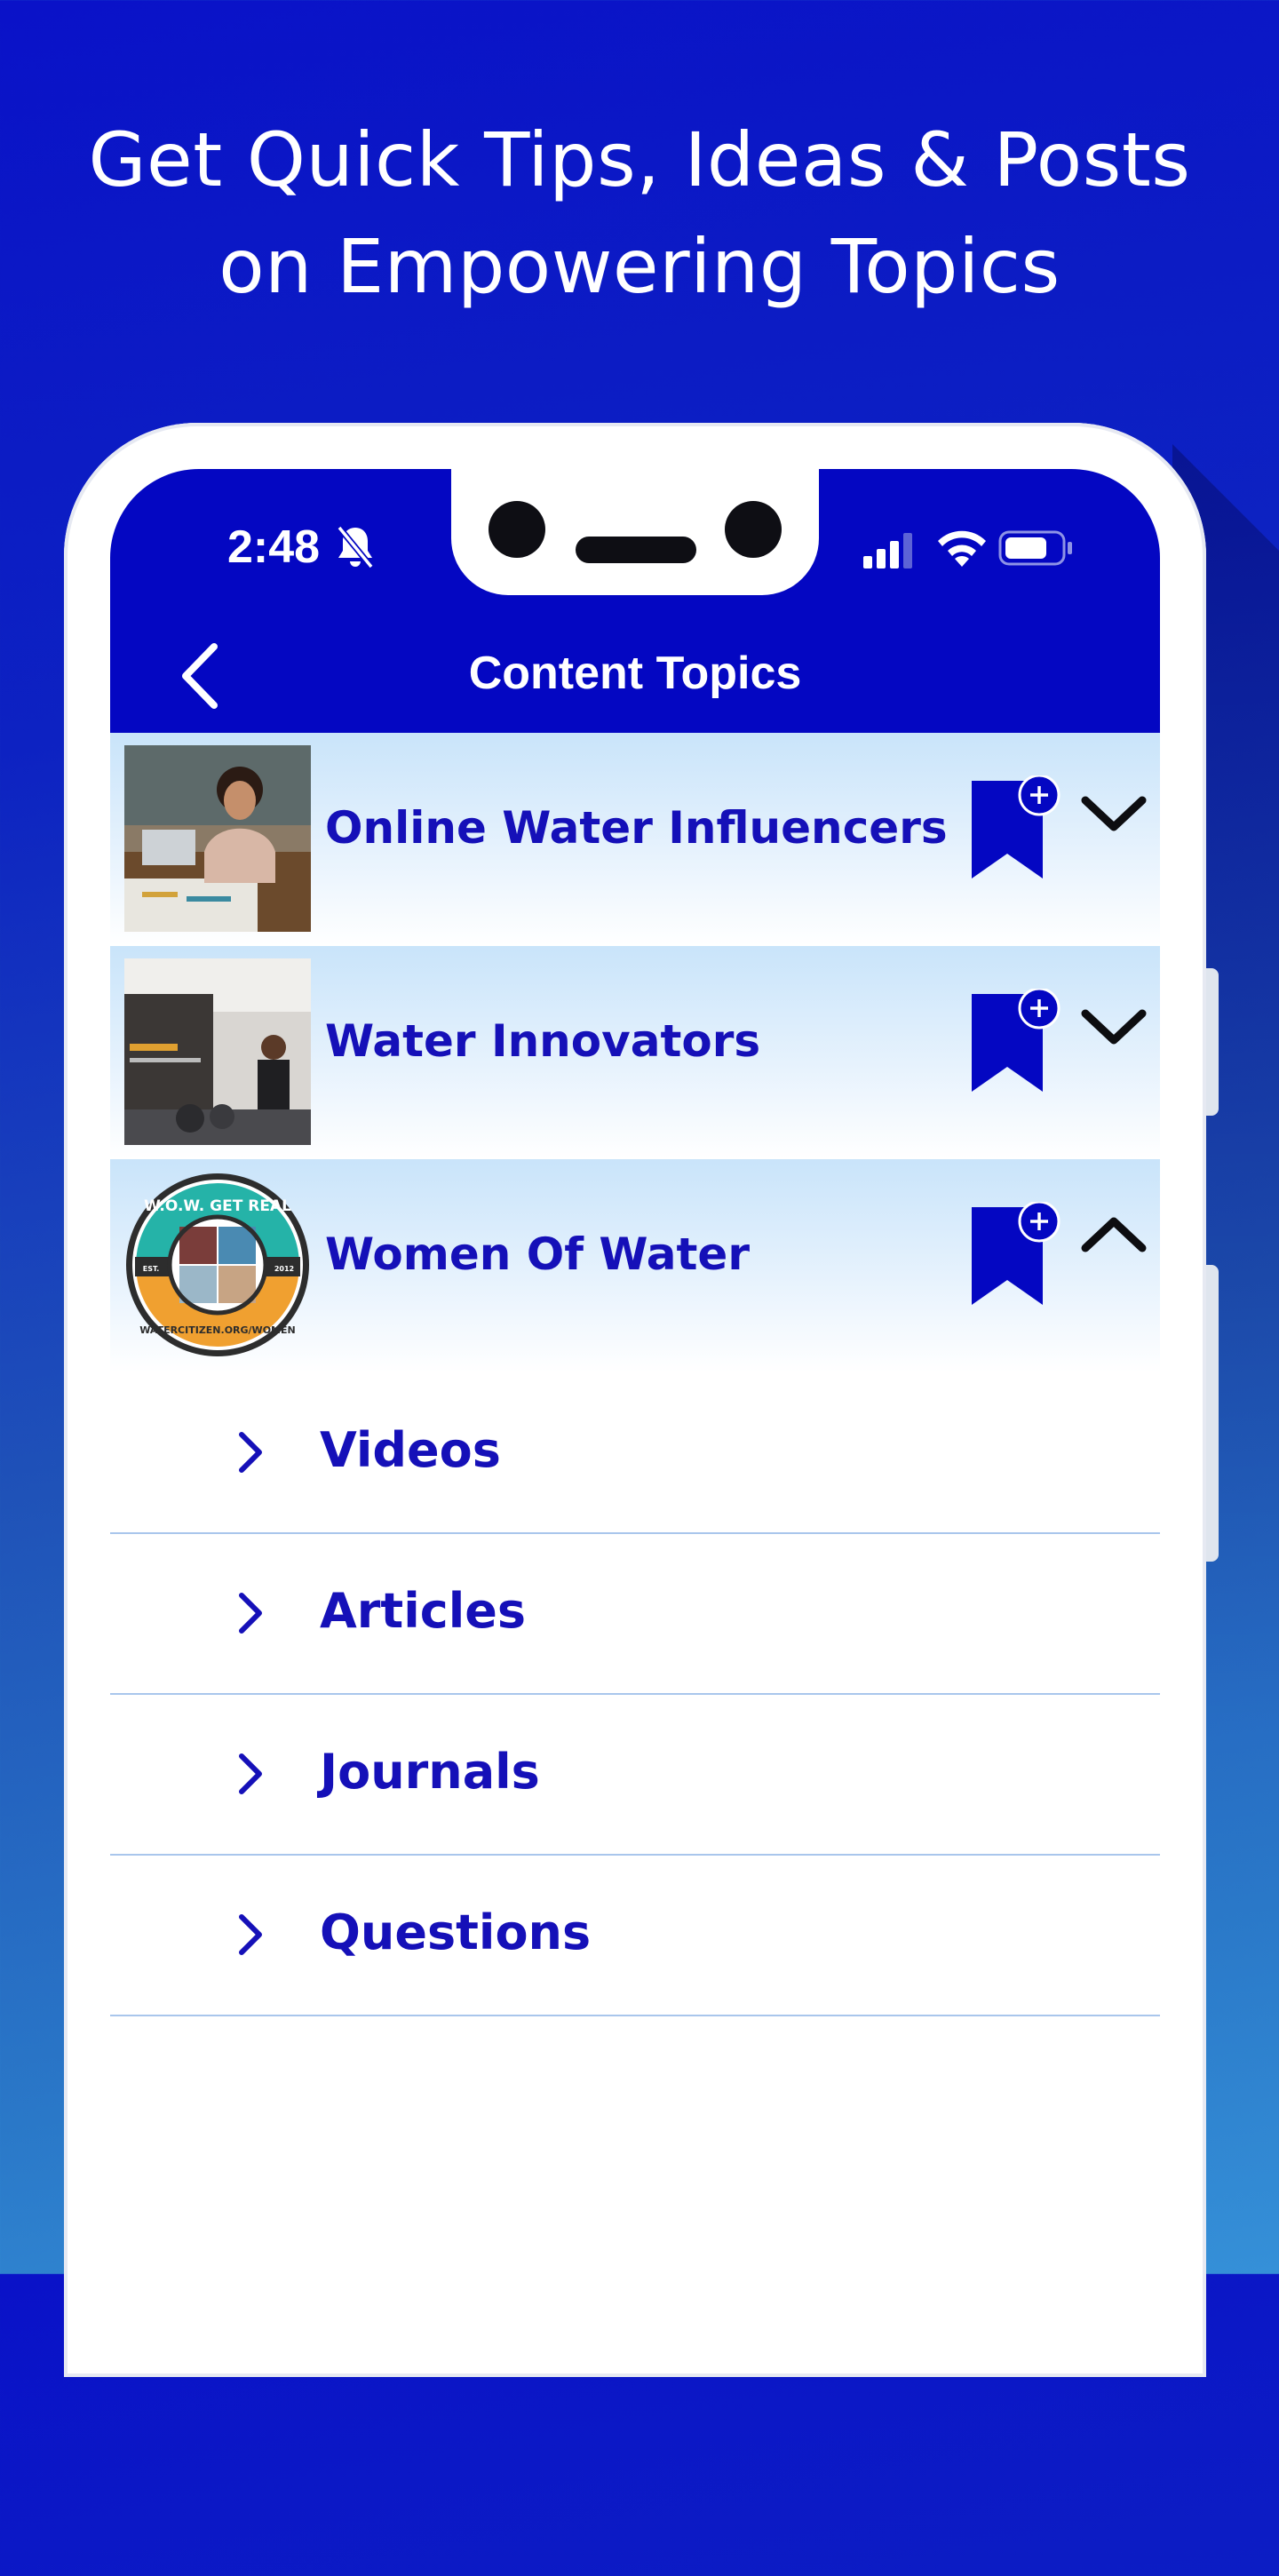  I want to click on camera-left, so click(517, 529).